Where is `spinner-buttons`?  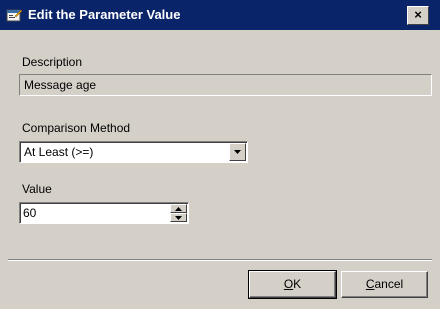
spinner-buttons is located at coordinates (178, 213).